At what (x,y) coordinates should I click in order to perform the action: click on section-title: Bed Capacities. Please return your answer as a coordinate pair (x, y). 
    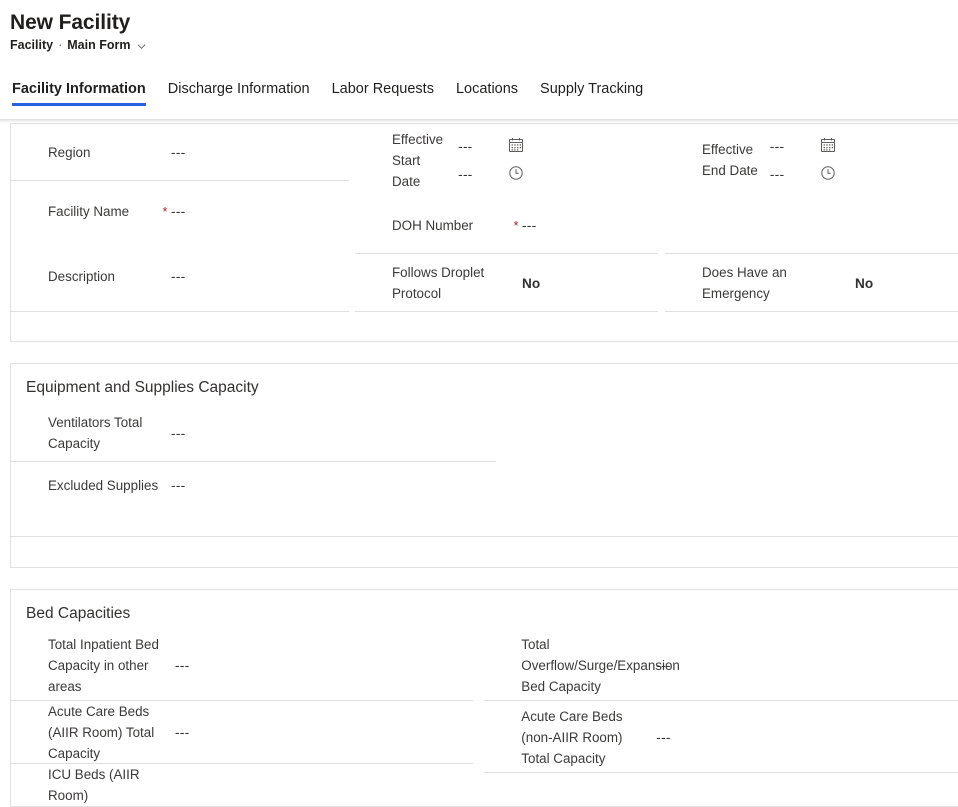
    Looking at the image, I should click on (78, 613).